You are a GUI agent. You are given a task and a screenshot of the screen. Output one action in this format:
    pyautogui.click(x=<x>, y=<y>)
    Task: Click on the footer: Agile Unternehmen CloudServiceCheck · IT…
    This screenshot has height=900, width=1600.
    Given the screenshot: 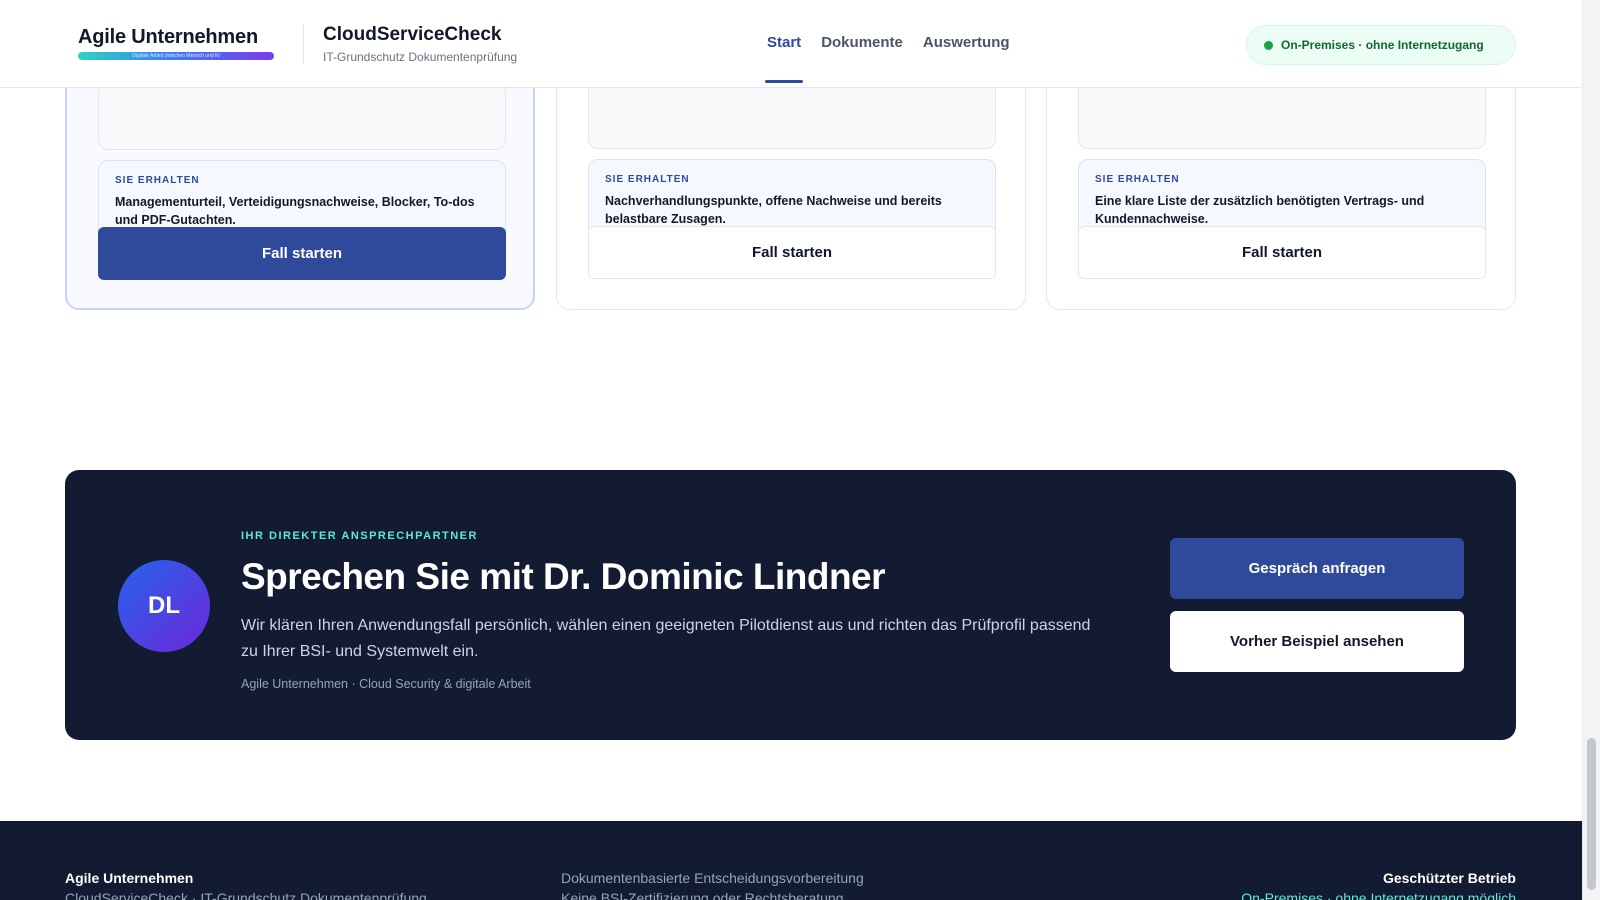 What is the action you would take?
    pyautogui.click(x=791, y=860)
    